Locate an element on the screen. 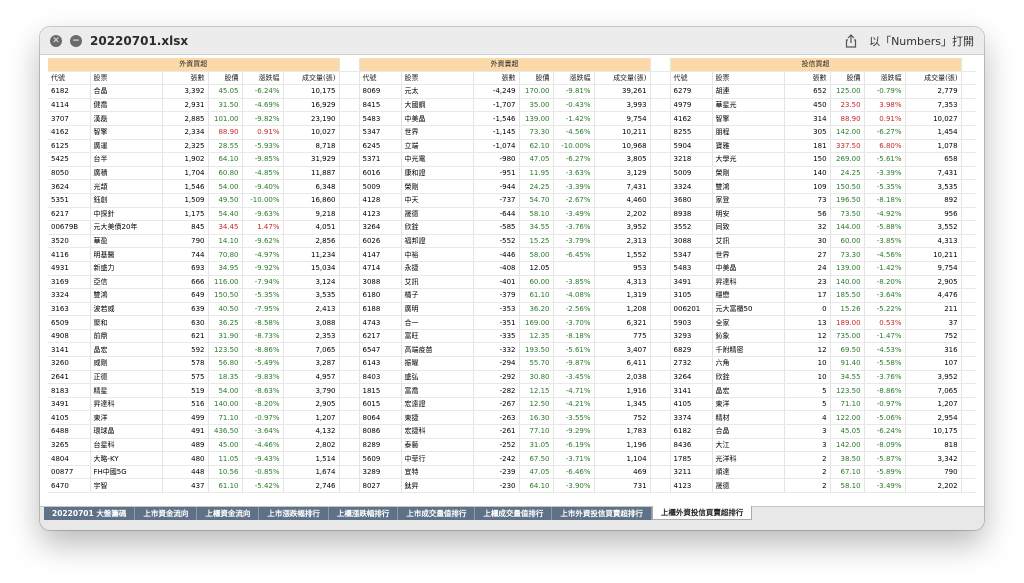 Image resolution: width=1024 pixels, height=583 pixels. table-cell: -5.42% is located at coordinates (263, 485).